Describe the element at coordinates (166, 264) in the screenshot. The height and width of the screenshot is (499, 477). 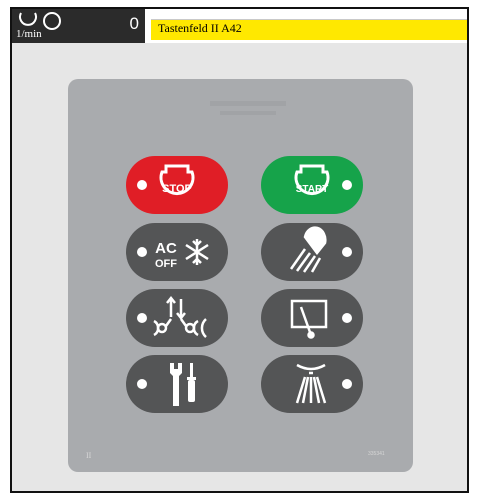
I see `ac-off-label: OFF` at that location.